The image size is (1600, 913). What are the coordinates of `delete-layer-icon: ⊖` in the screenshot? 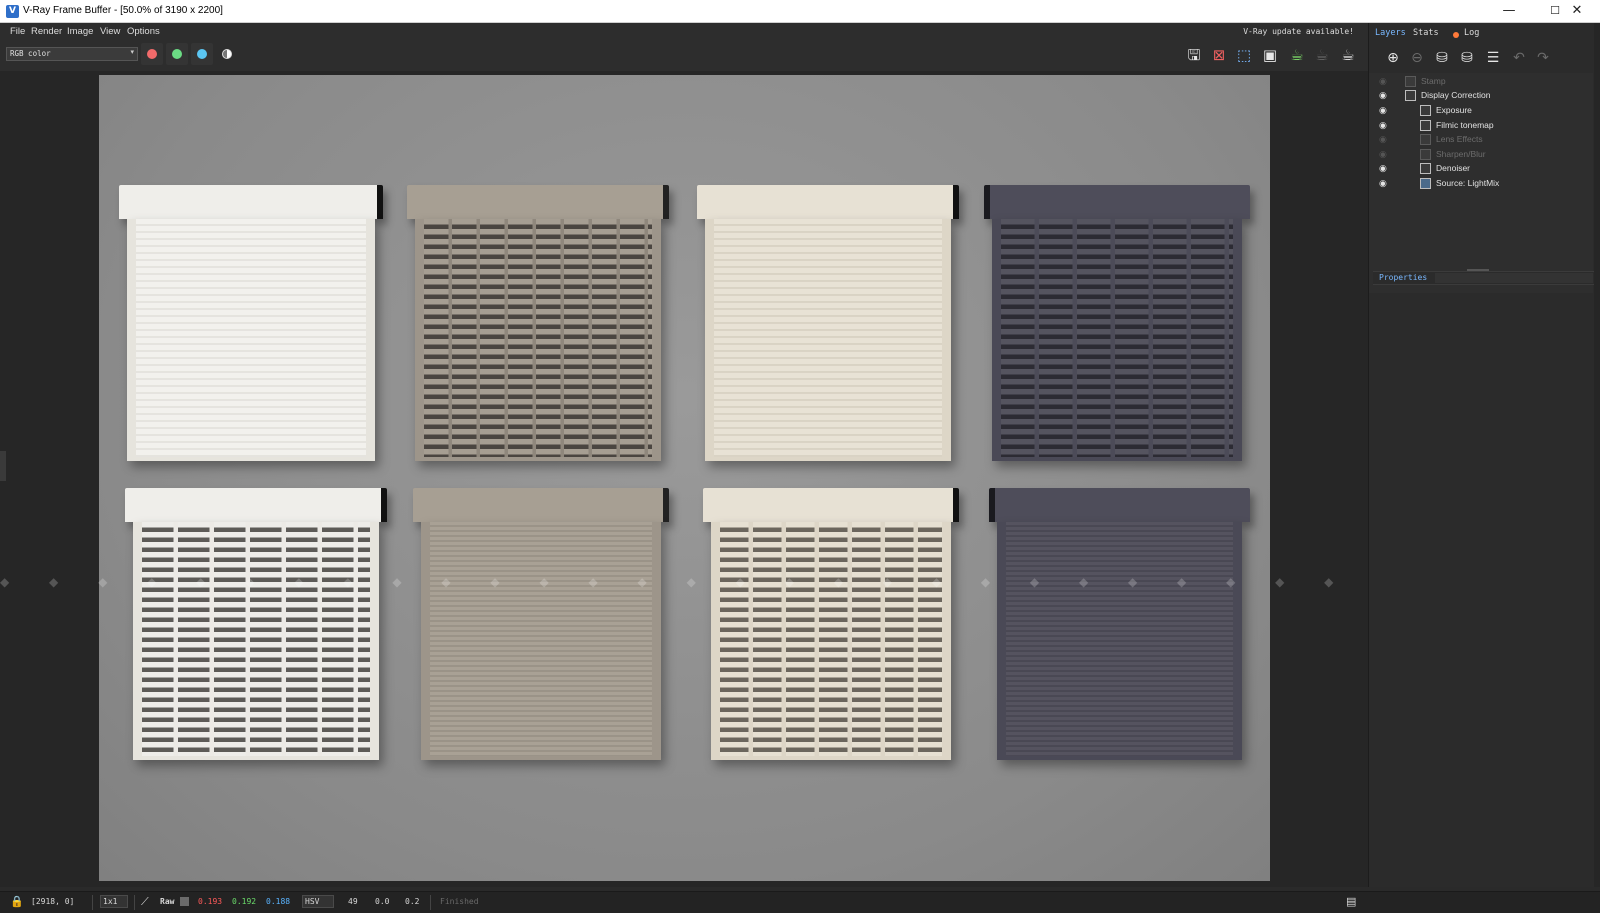 It's located at (1417, 58).